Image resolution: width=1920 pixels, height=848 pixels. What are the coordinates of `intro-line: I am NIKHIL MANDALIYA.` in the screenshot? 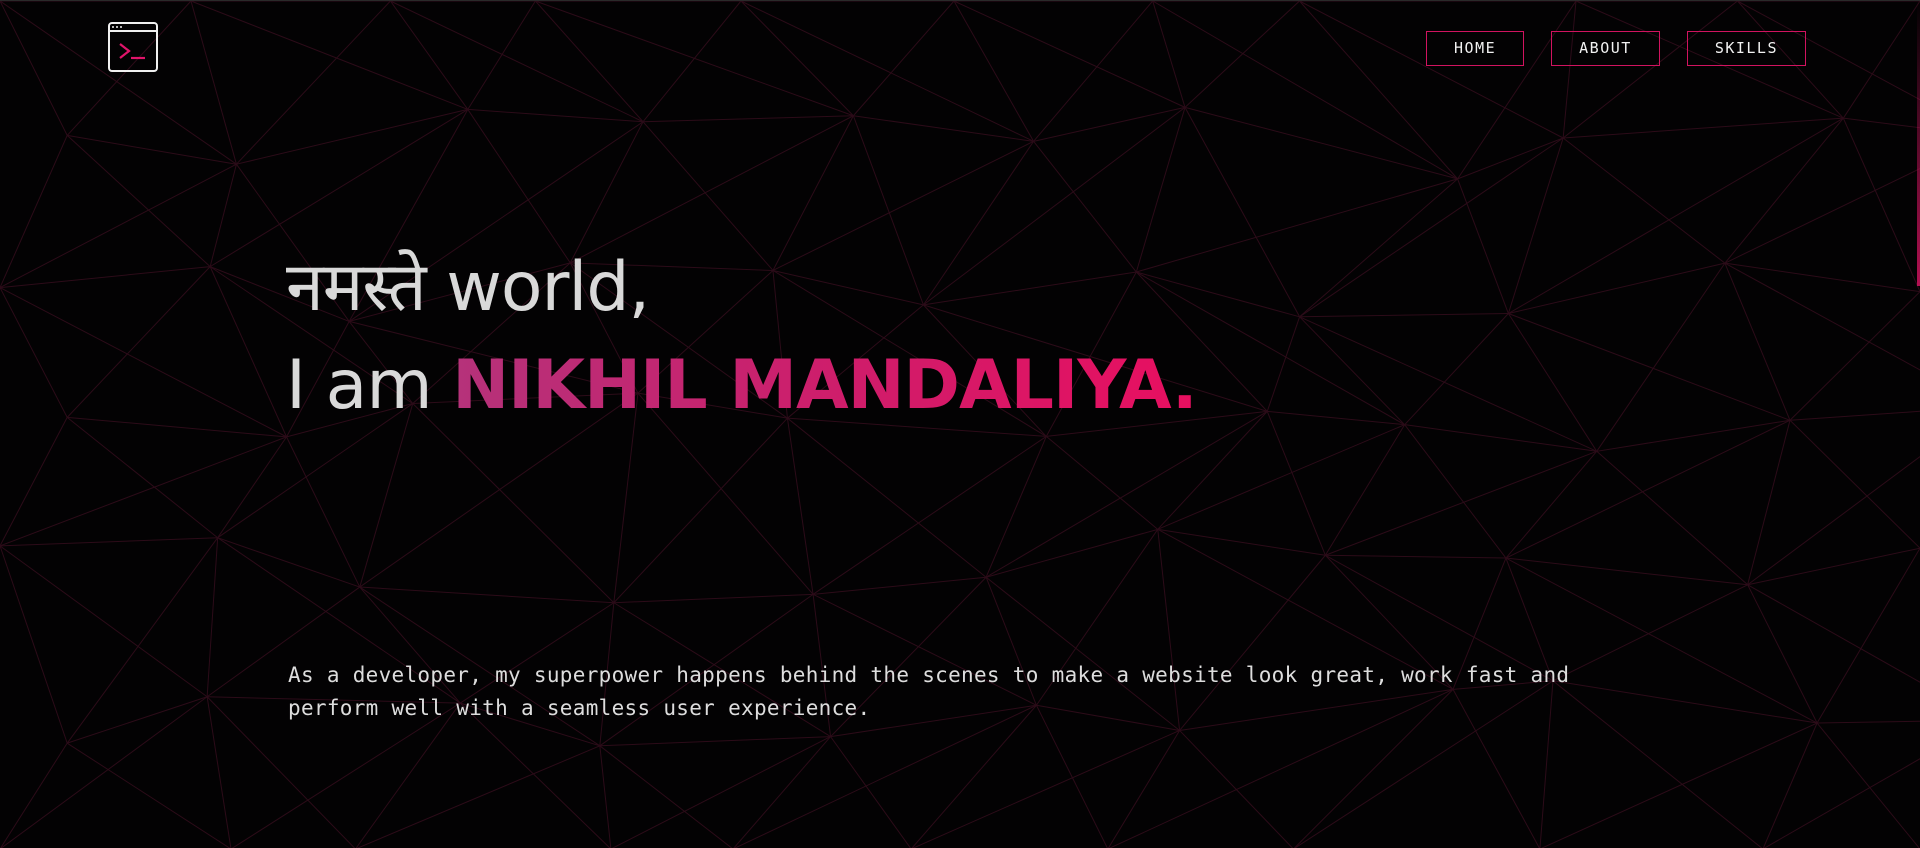 It's located at (742, 386).